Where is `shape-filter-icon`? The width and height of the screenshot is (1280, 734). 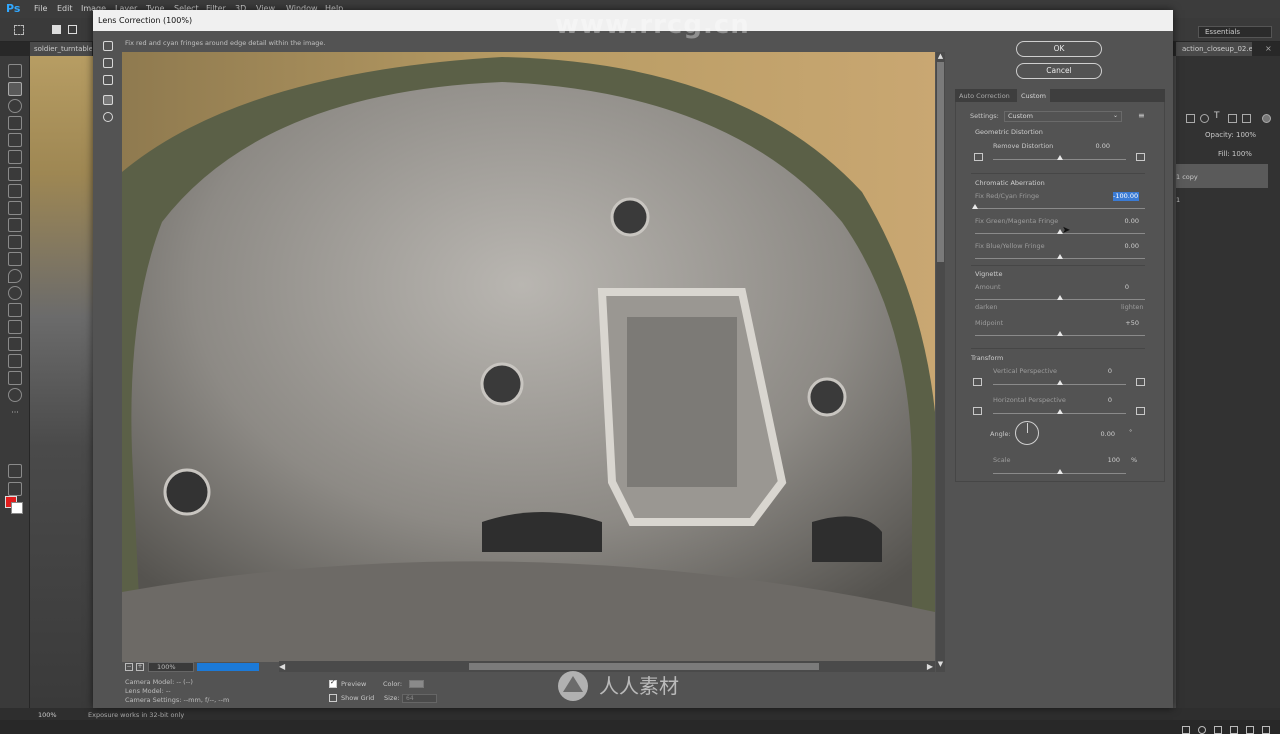 shape-filter-icon is located at coordinates (1232, 118).